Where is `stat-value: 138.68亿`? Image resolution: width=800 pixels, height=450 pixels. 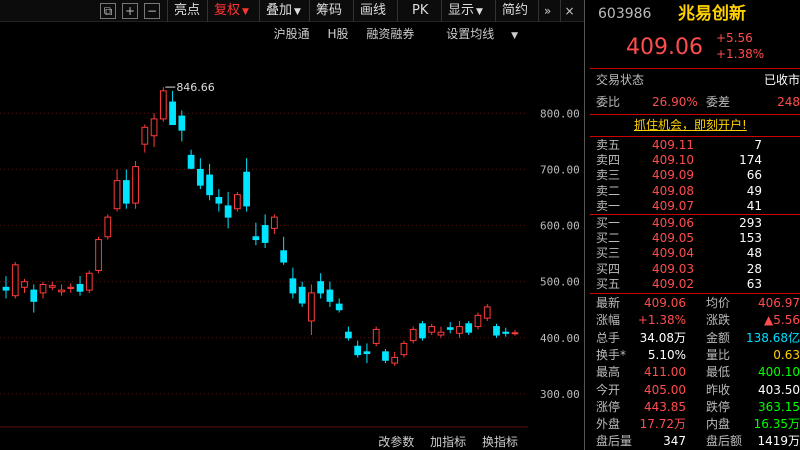 stat-value: 138.68亿 is located at coordinates (773, 337).